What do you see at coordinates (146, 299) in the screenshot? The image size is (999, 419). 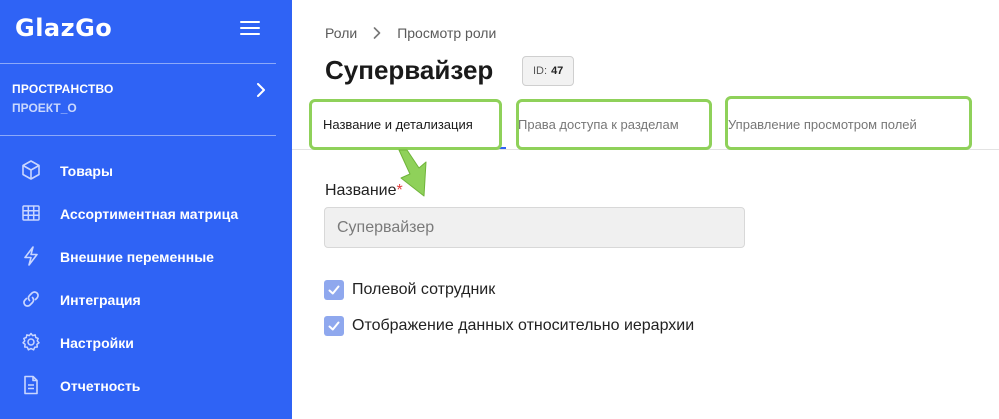 I see `sidebar-item-integration: Интеграция` at bounding box center [146, 299].